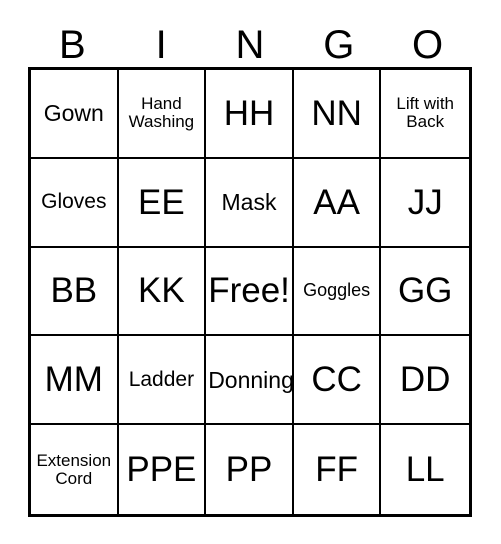 Image resolution: width=501 pixels, height=544 pixels. I want to click on bingo-header-letter-g: G, so click(339, 45).